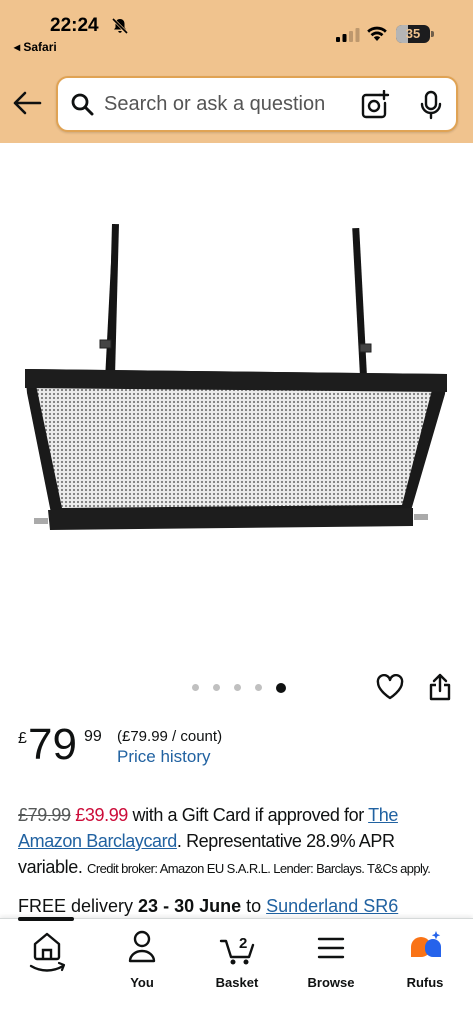 This screenshot has width=473, height=1024. I want to click on nav-browse: Browse, so click(331, 964).